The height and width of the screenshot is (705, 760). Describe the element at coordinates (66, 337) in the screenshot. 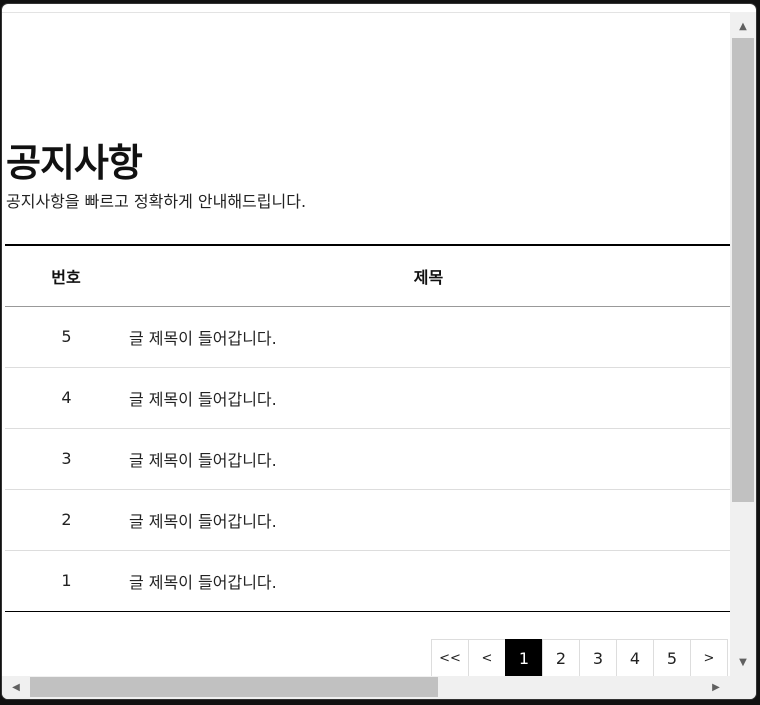

I see `row-number: 5` at that location.